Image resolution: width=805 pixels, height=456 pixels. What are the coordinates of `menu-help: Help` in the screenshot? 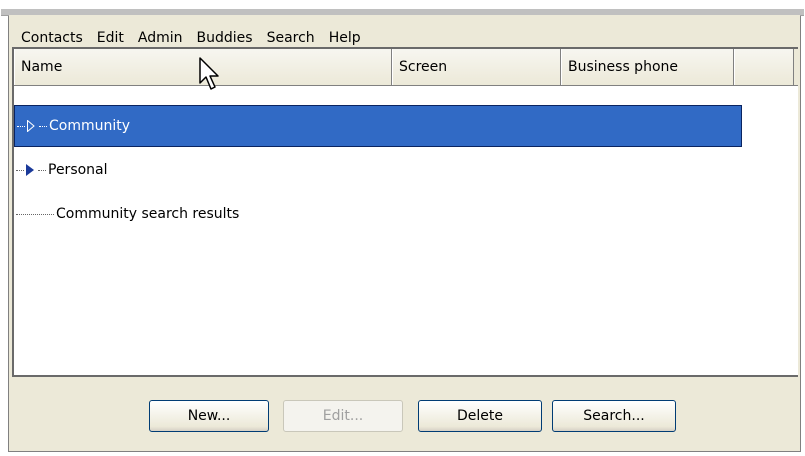 It's located at (345, 38).